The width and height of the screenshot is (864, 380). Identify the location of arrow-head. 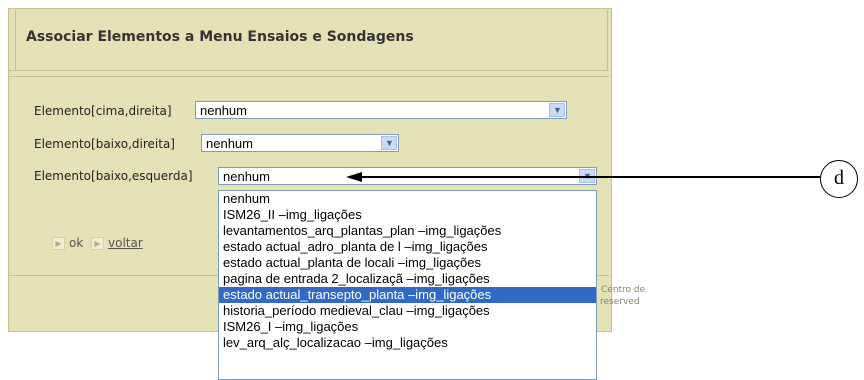
(354, 177).